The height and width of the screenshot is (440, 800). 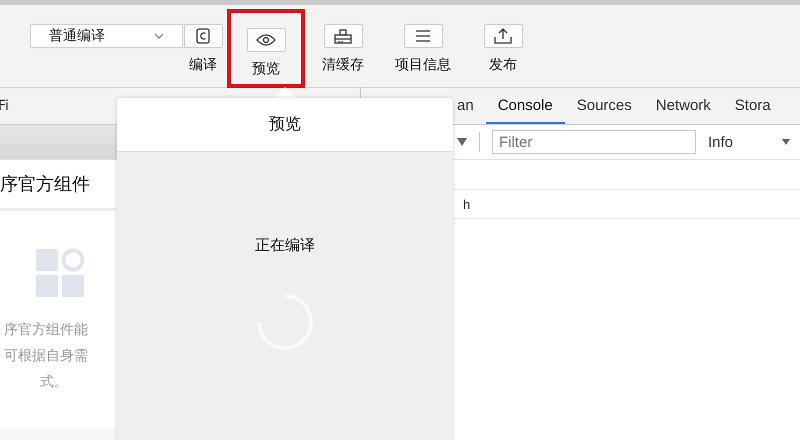 I want to click on compile-button, so click(x=203, y=36).